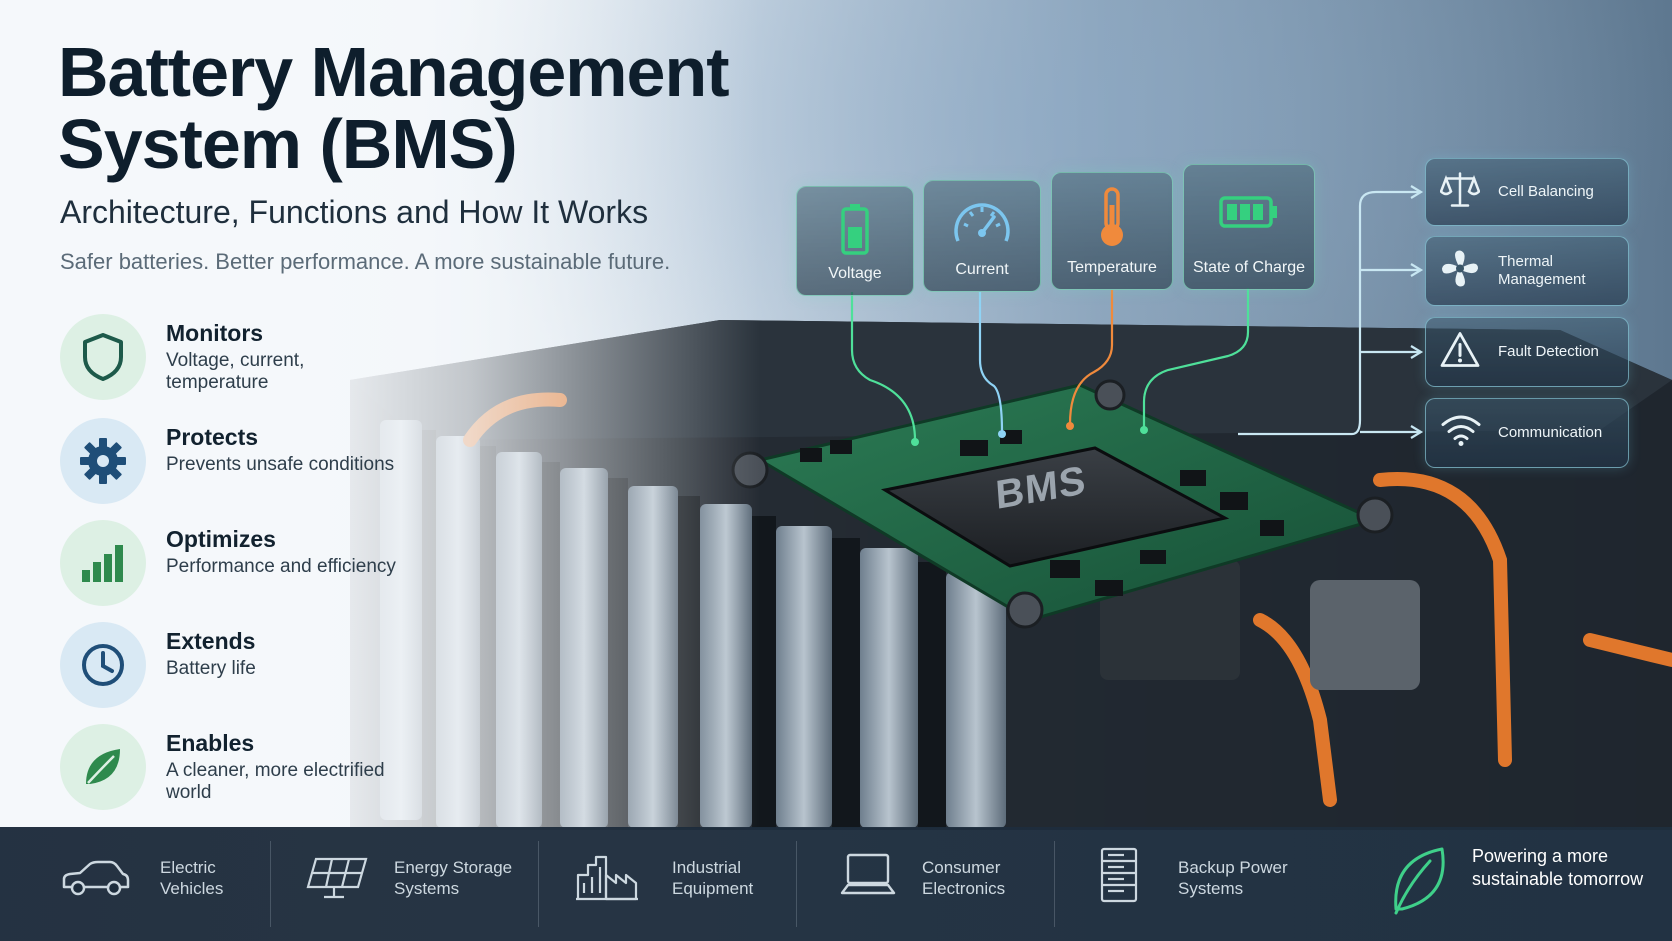 Image resolution: width=1672 pixels, height=941 pixels. I want to click on sensor-card-state-of-charge: State of Charge, so click(1249, 227).